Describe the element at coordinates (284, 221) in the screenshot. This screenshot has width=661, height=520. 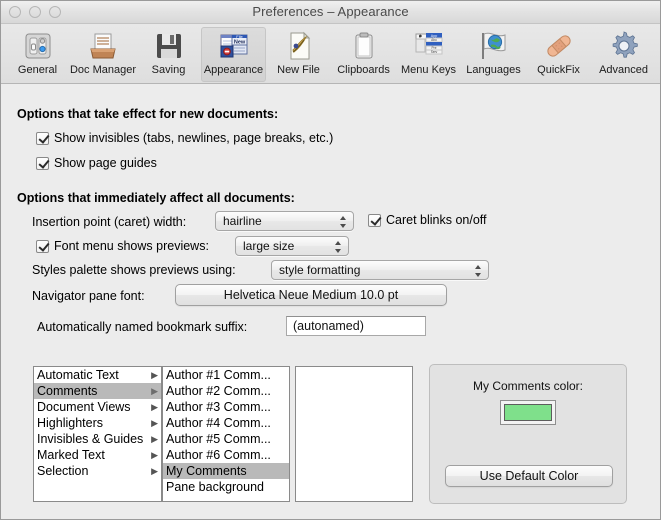
I see `caret-width-select: hairline` at that location.